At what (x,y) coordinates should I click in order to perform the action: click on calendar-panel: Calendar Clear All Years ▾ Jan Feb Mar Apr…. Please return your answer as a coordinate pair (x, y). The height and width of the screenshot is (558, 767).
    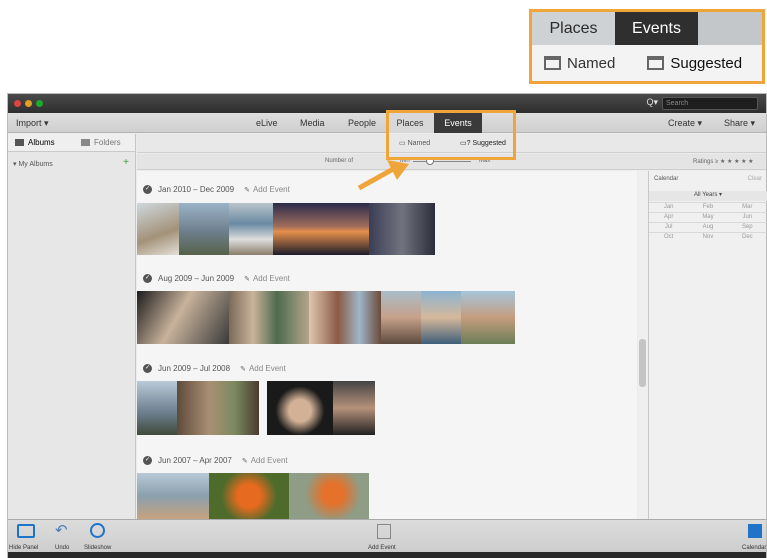
    Looking at the image, I should click on (707, 345).